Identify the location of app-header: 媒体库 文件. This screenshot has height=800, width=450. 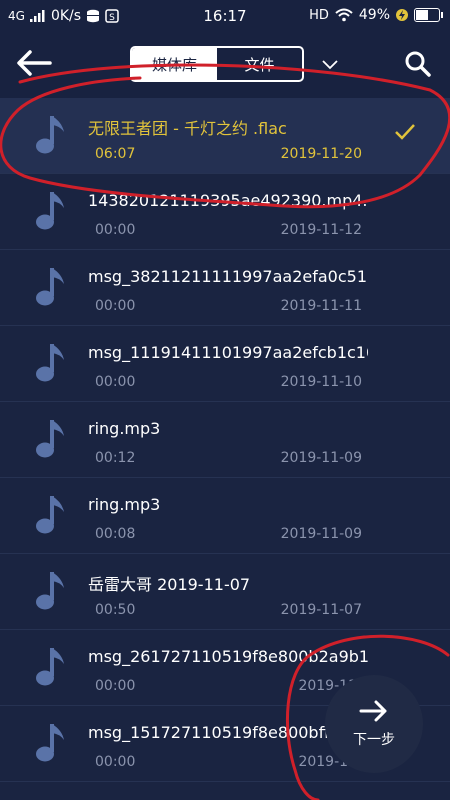
(225, 65).